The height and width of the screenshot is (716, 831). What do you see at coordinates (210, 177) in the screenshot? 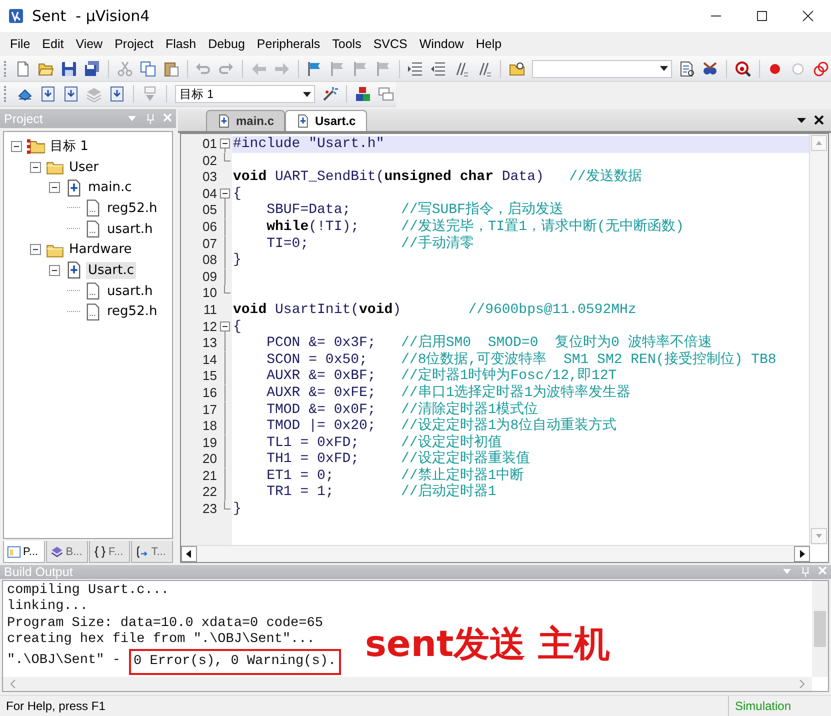
I see `line-number: 03` at bounding box center [210, 177].